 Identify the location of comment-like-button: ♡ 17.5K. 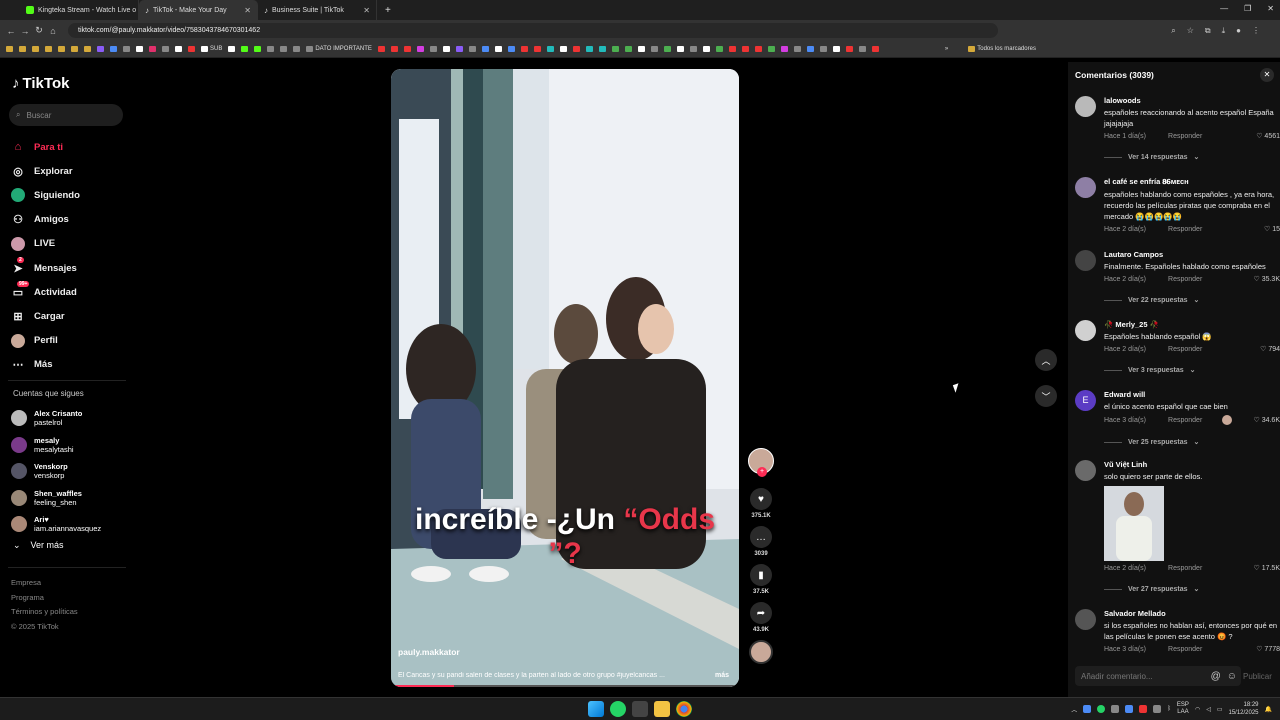
(1266, 568).